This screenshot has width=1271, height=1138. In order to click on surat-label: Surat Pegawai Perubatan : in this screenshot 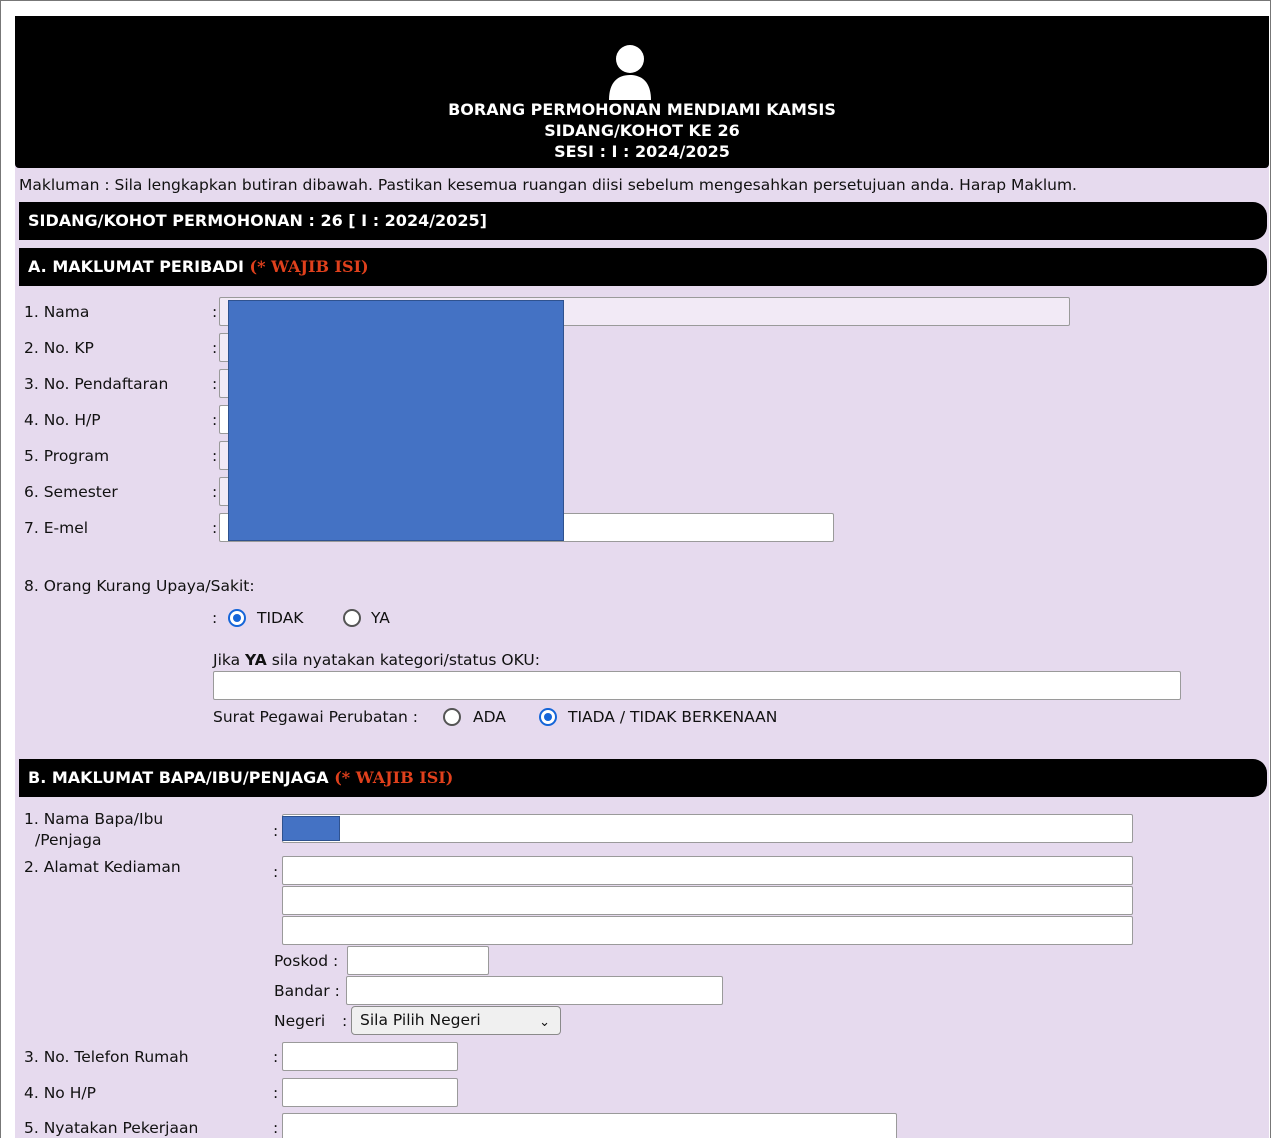, I will do `click(316, 717)`.